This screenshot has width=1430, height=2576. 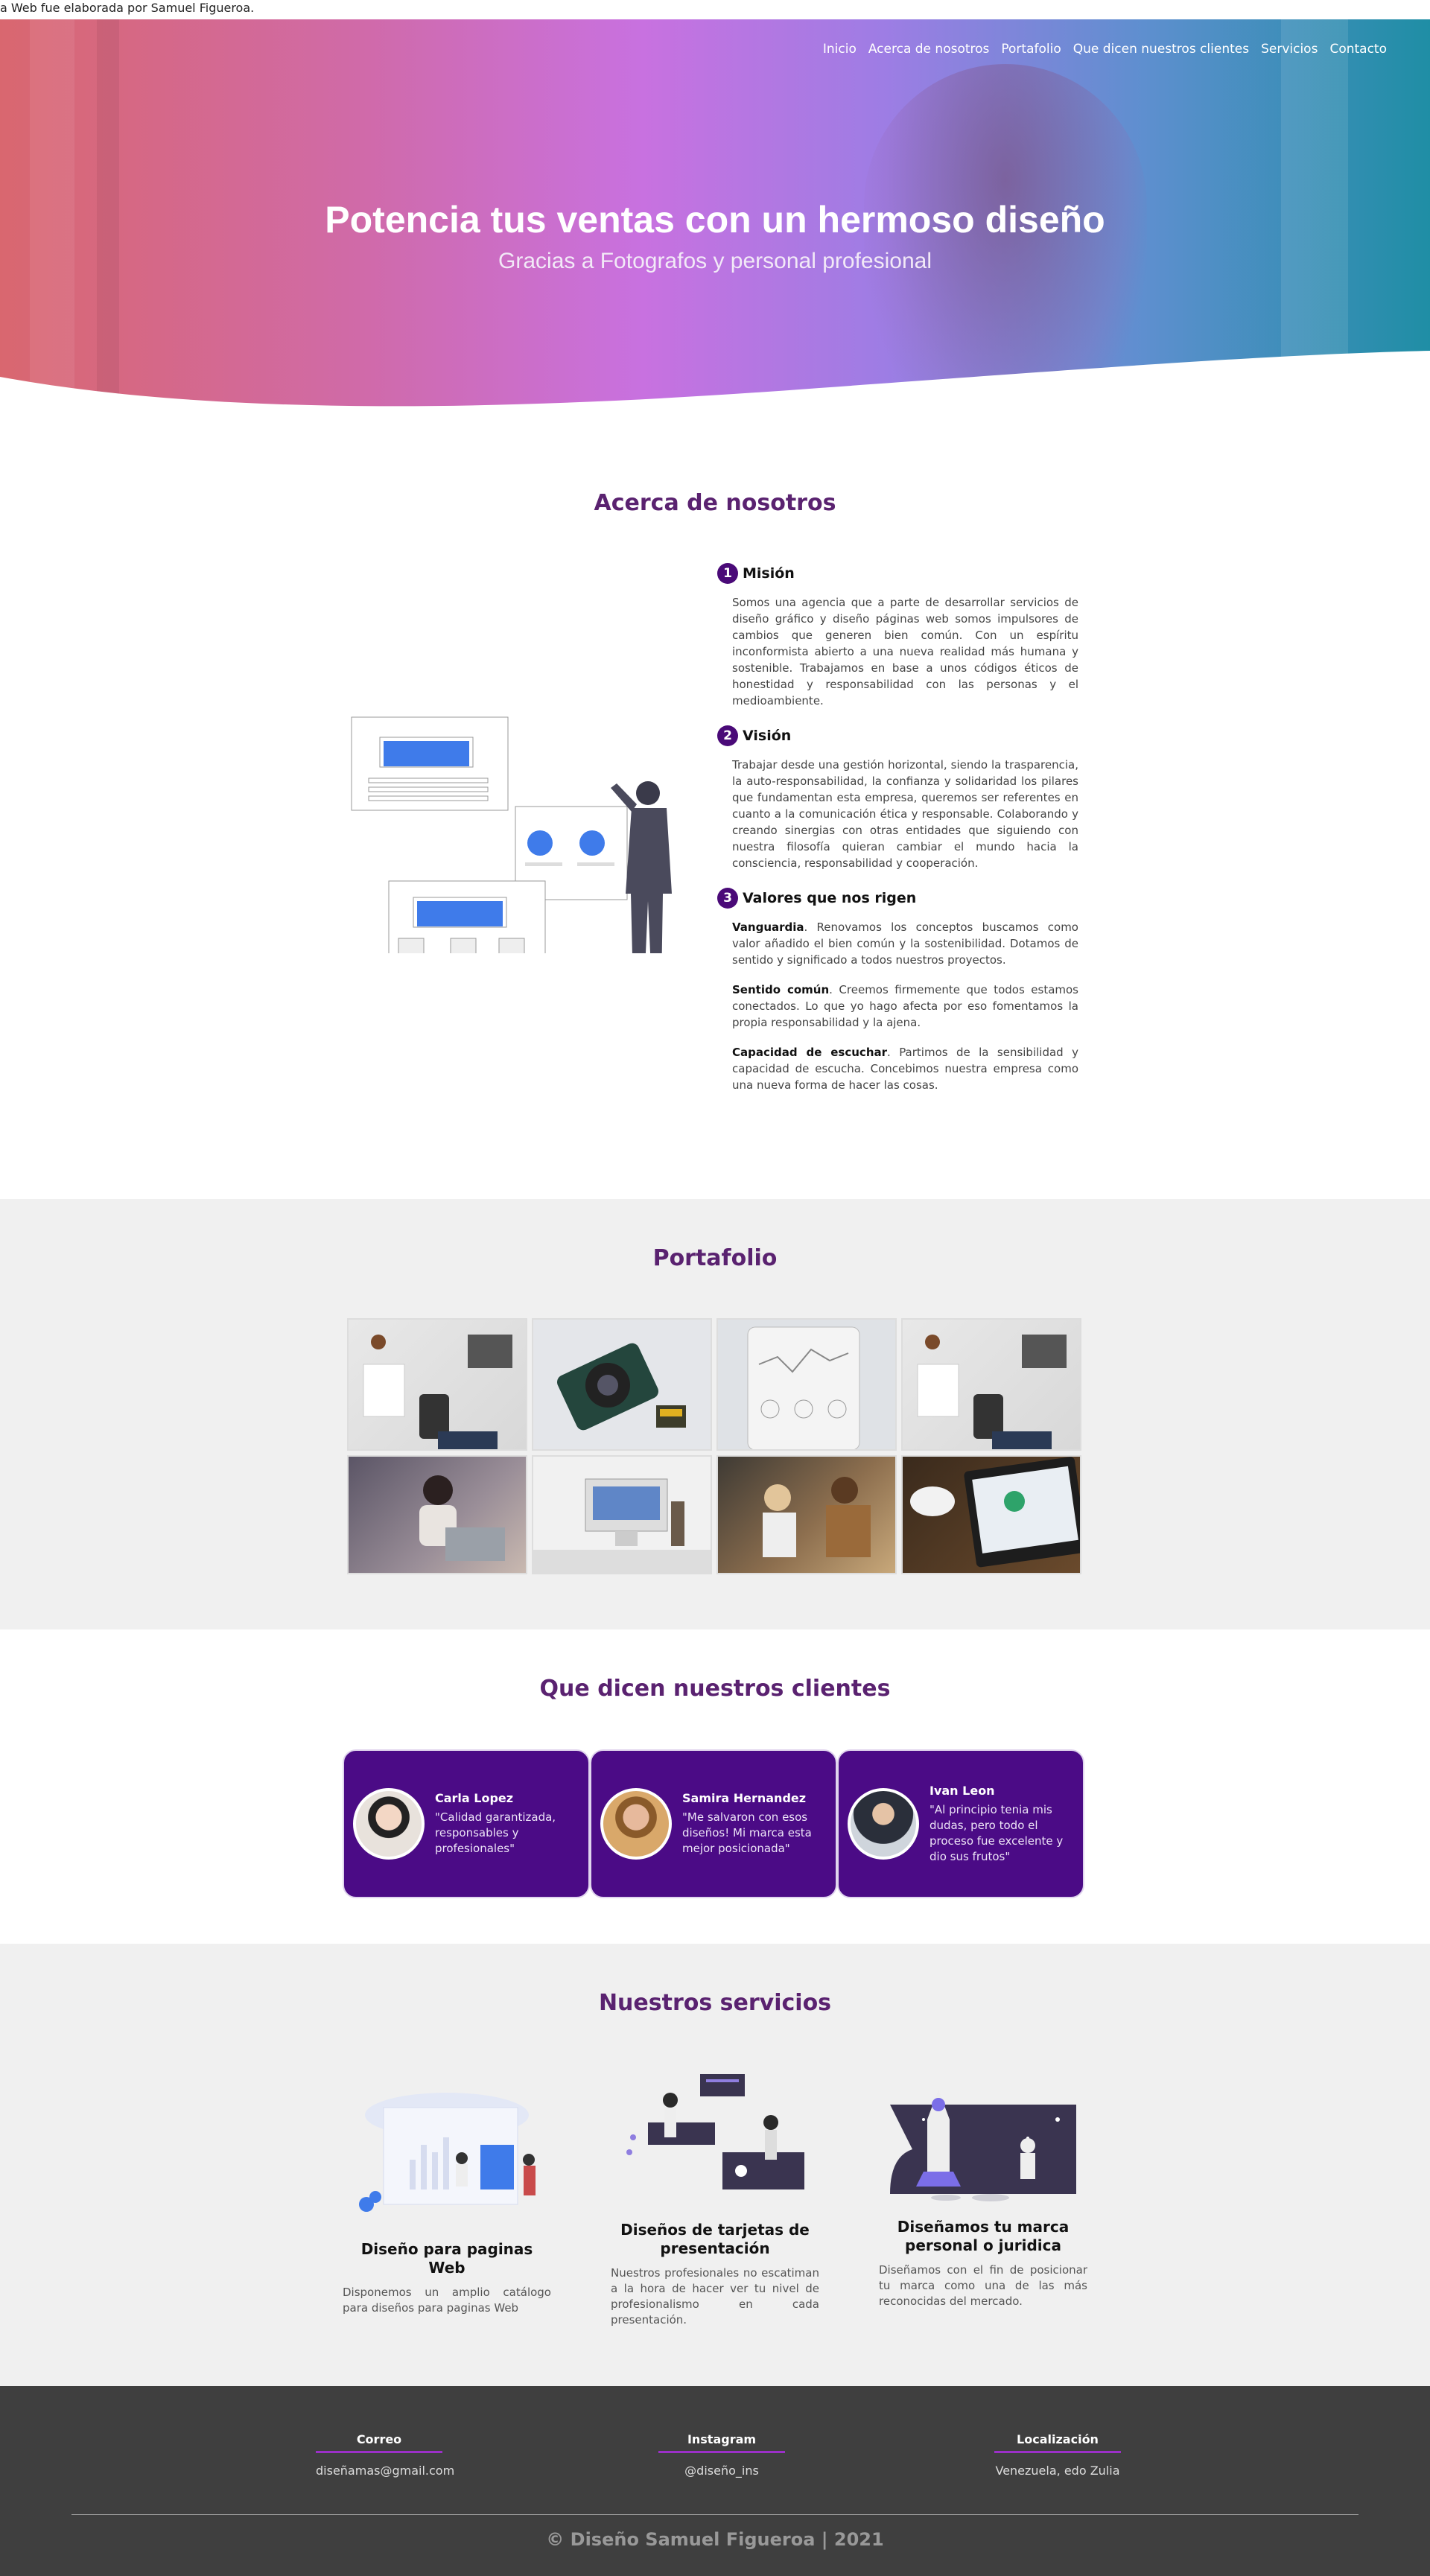 I want to click on business-card-illustration, so click(x=715, y=2131).